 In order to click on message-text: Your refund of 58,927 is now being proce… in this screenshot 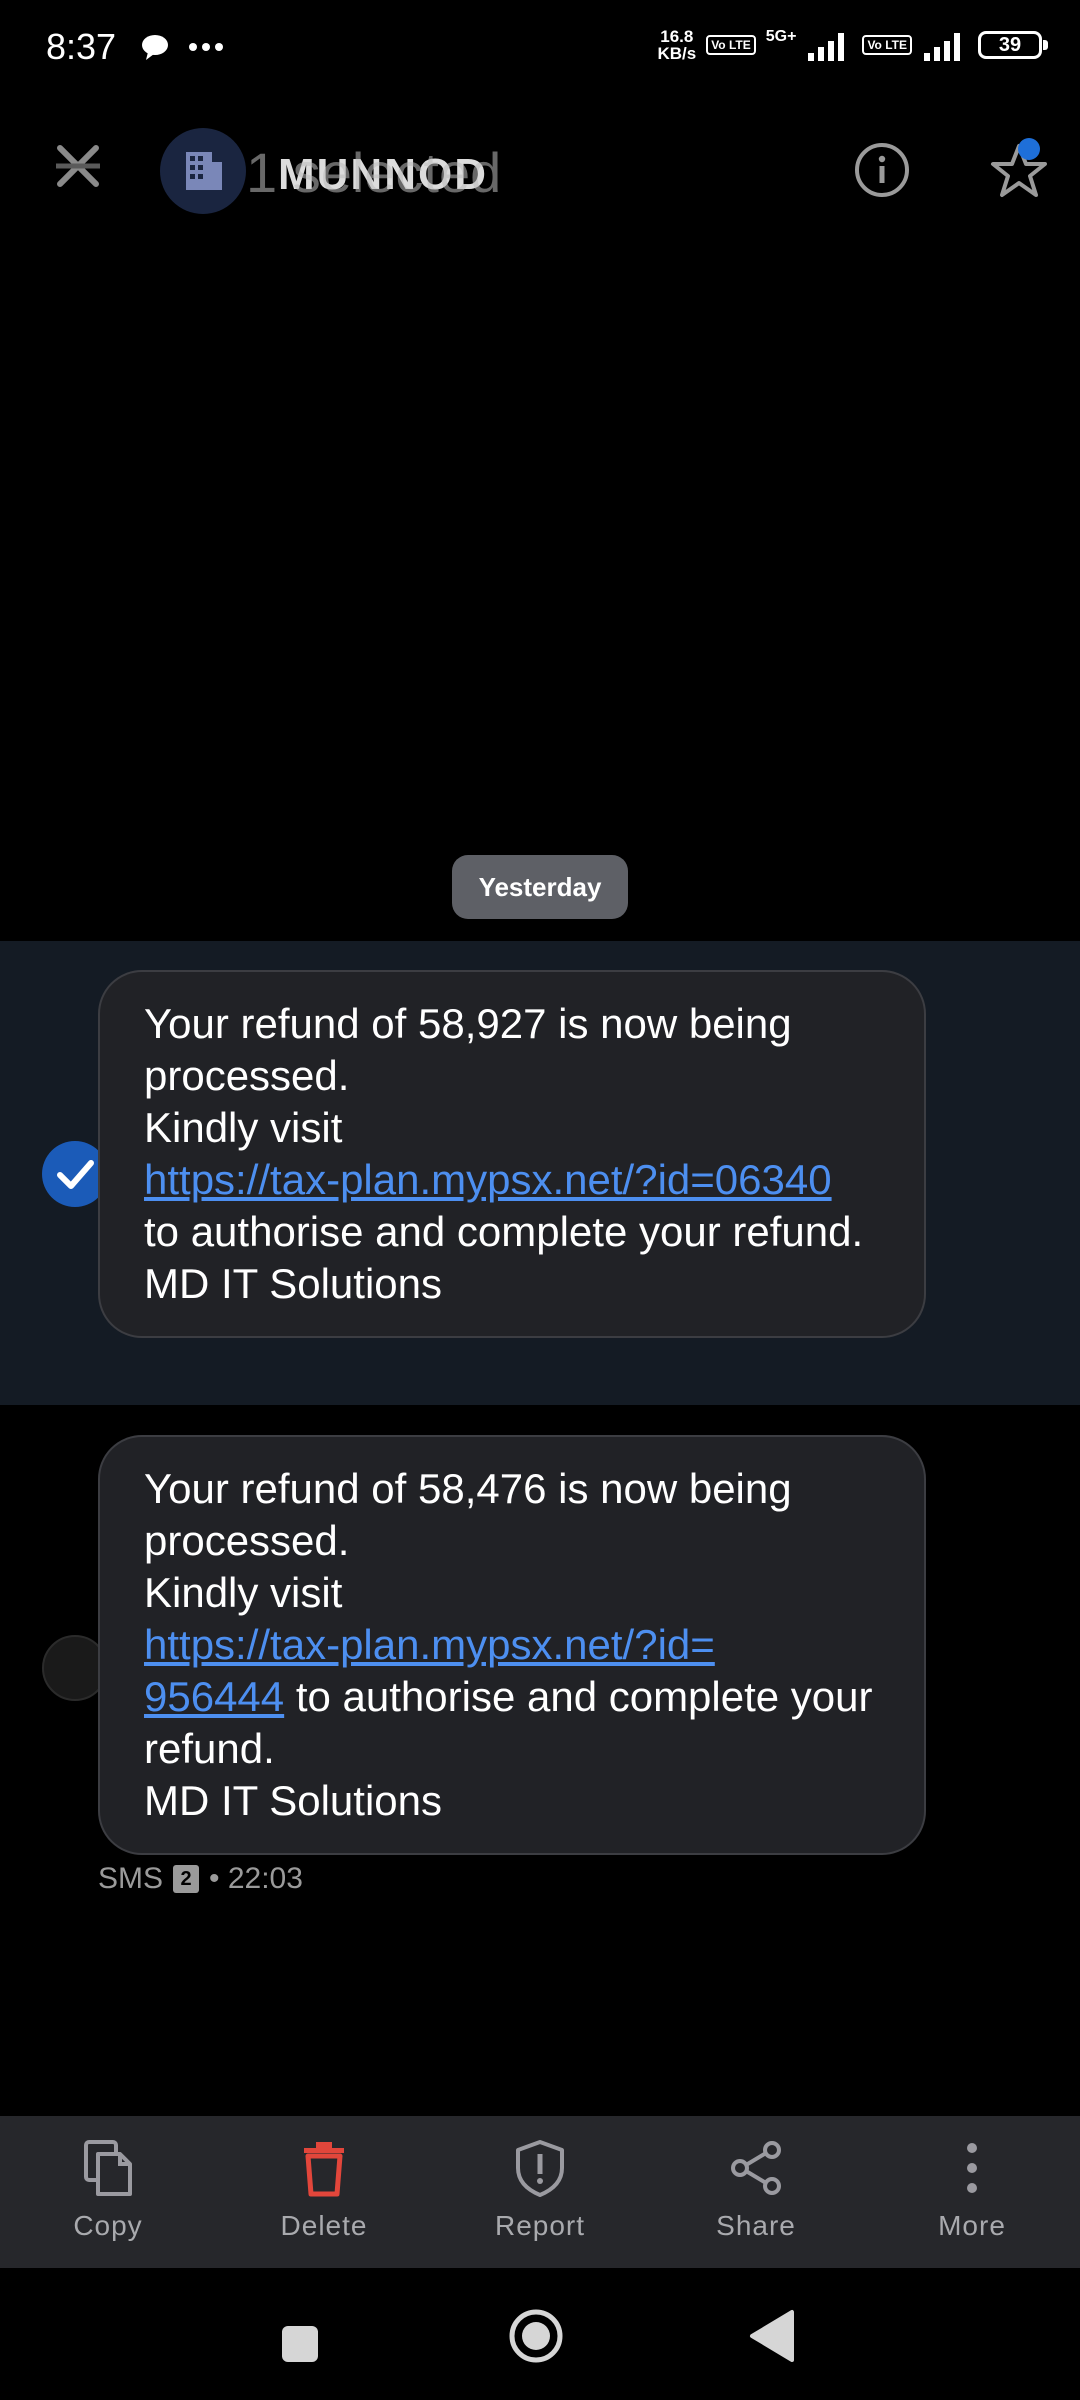, I will do `click(468, 1049)`.